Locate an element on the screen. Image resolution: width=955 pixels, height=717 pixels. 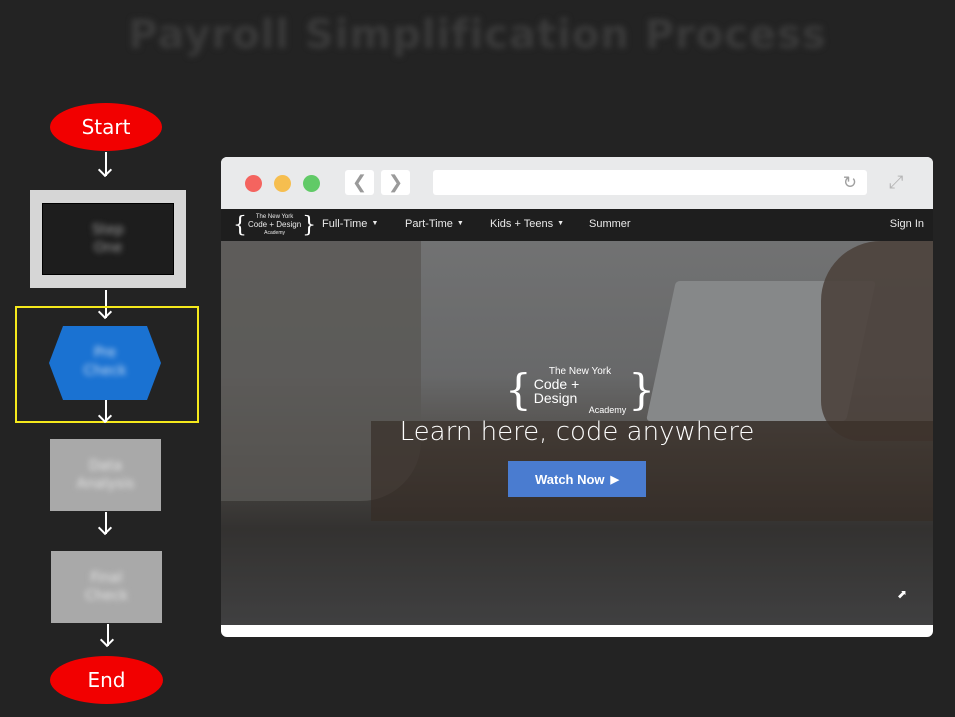
back-button: ❮ is located at coordinates (359, 182).